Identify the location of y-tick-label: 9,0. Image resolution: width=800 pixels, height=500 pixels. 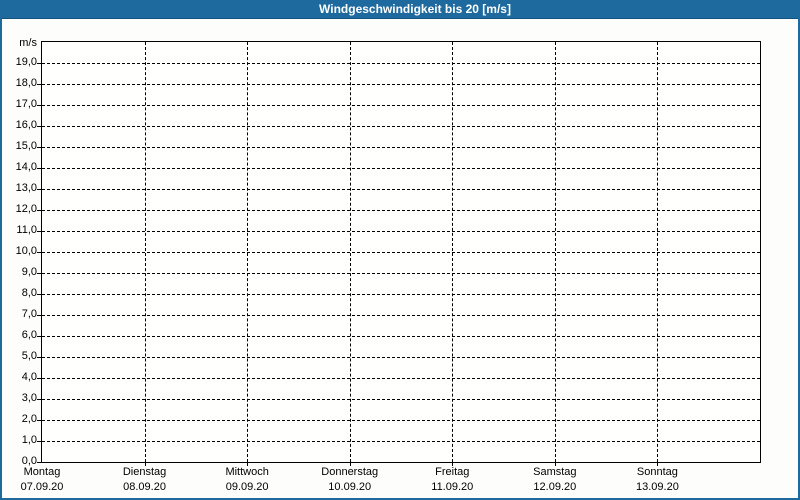
(29, 272).